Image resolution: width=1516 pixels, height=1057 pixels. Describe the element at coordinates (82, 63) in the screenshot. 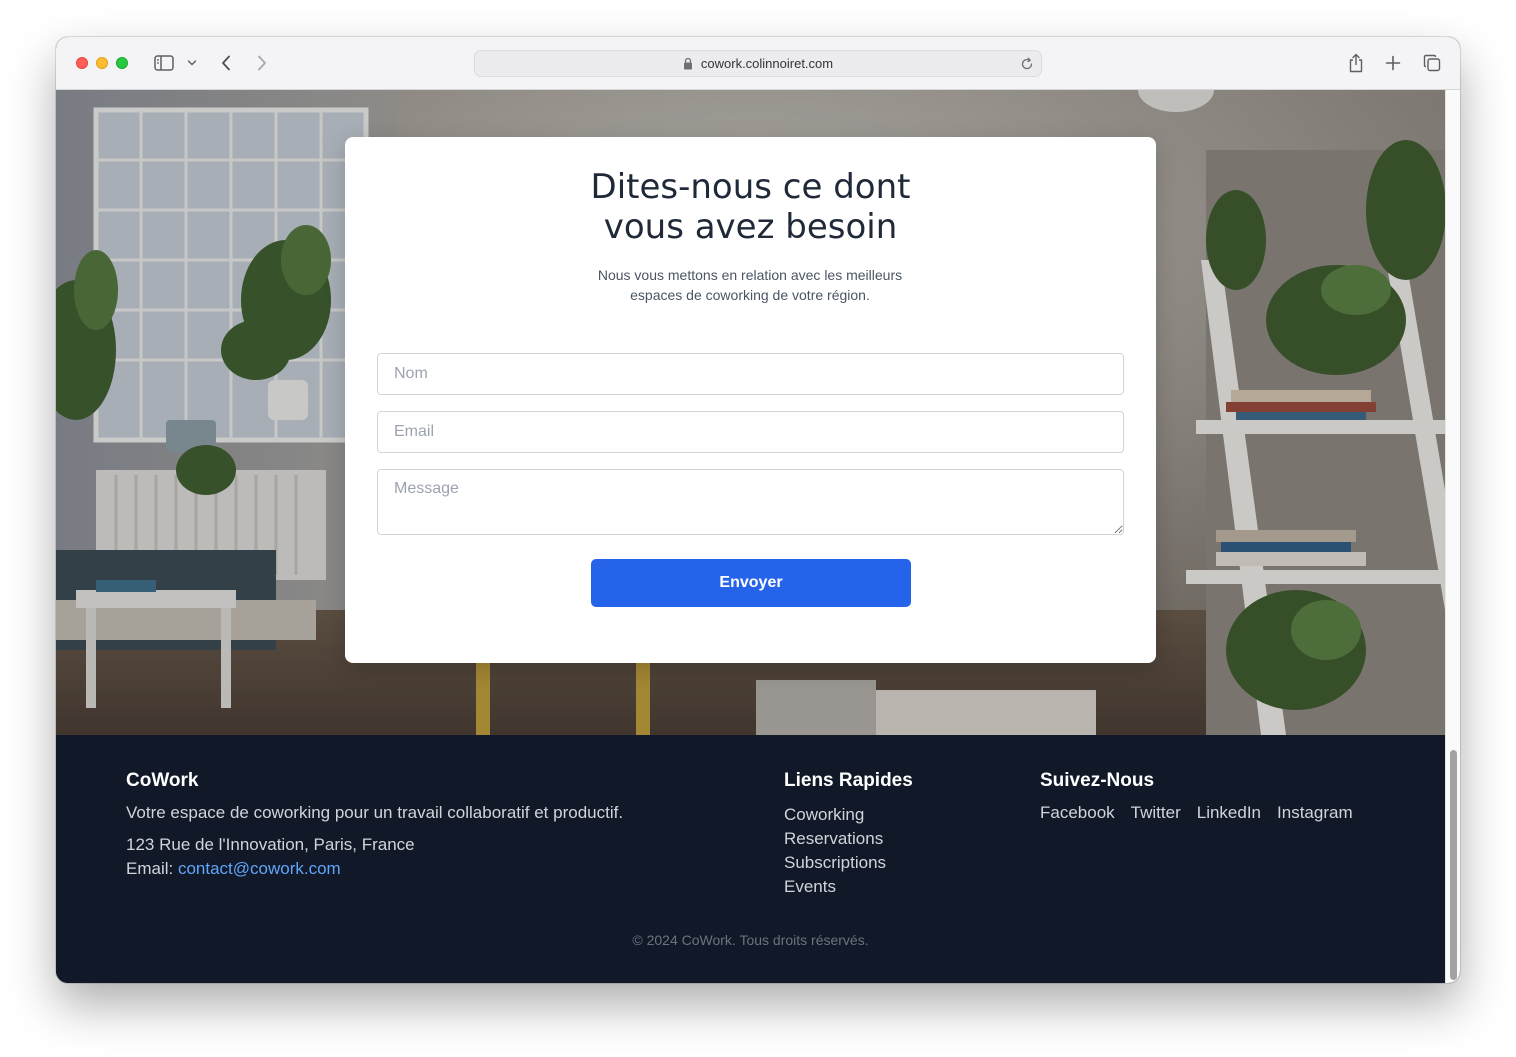

I see `close-window-button` at that location.